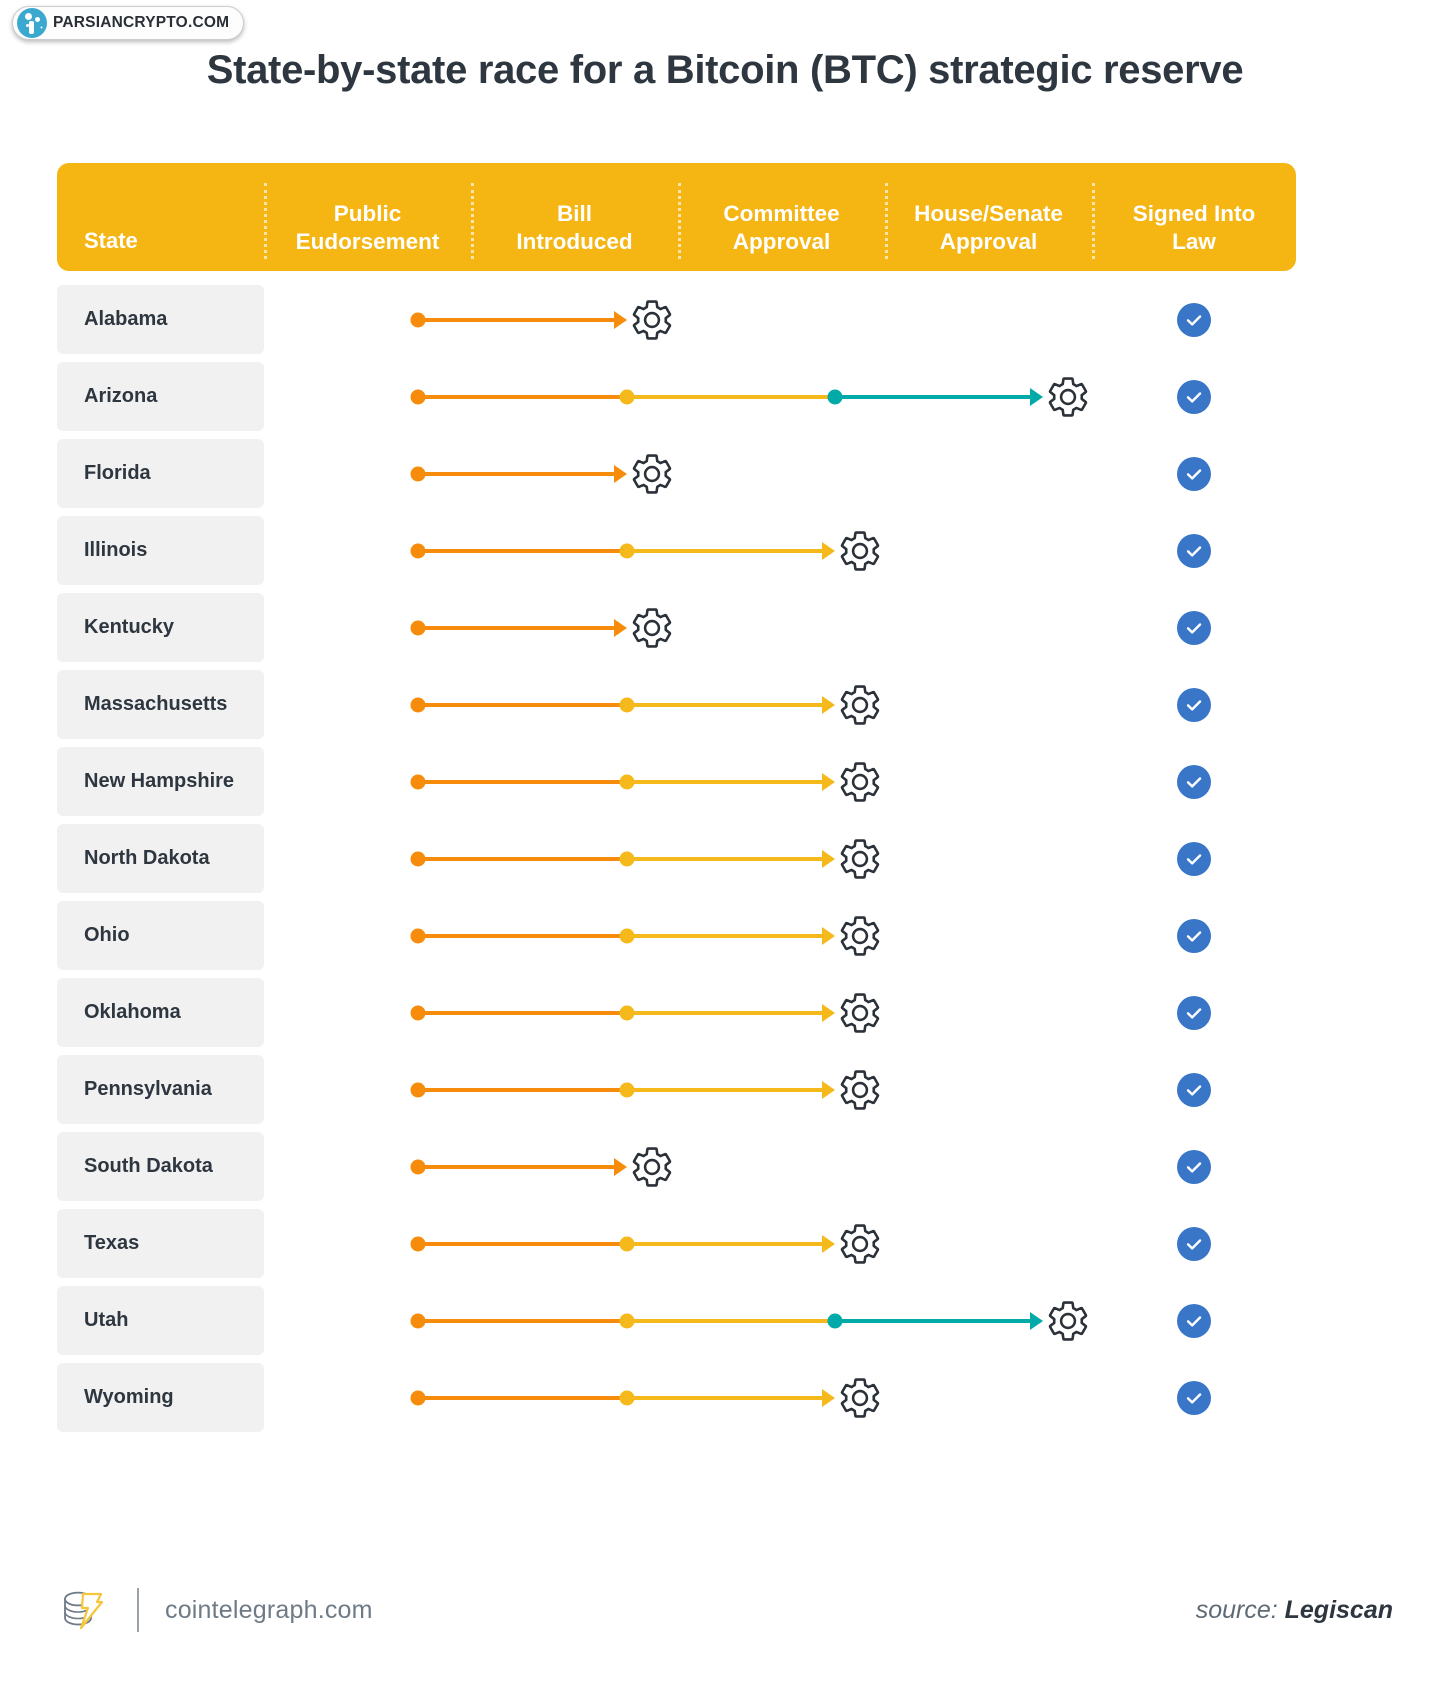 This screenshot has height=1683, width=1450. Describe the element at coordinates (676, 319) in the screenshot. I see `table-row: Alabama` at that location.